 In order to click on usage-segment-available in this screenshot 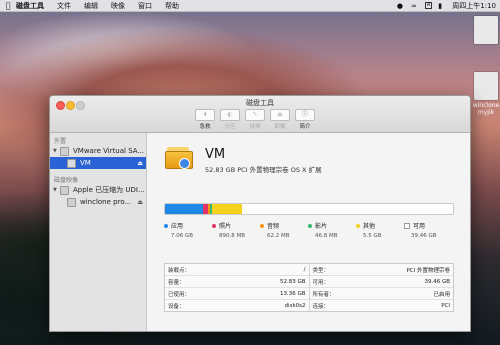, I will do `click(347, 209)`.